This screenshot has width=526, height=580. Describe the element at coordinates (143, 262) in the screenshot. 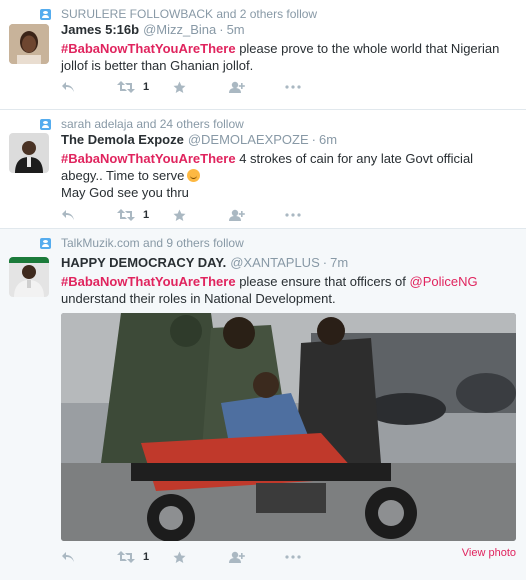

I see `author-name: HAPPY DEMOCRACY DAY.` at that location.